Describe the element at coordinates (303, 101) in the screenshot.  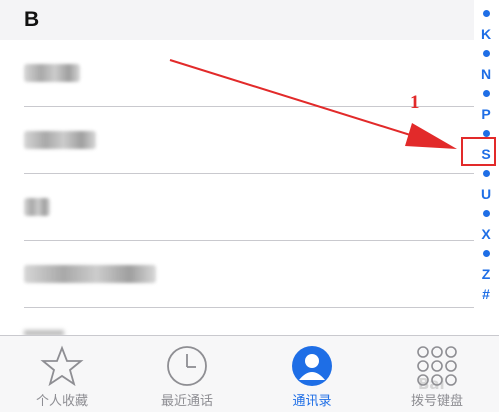
I see `arrow-line` at that location.